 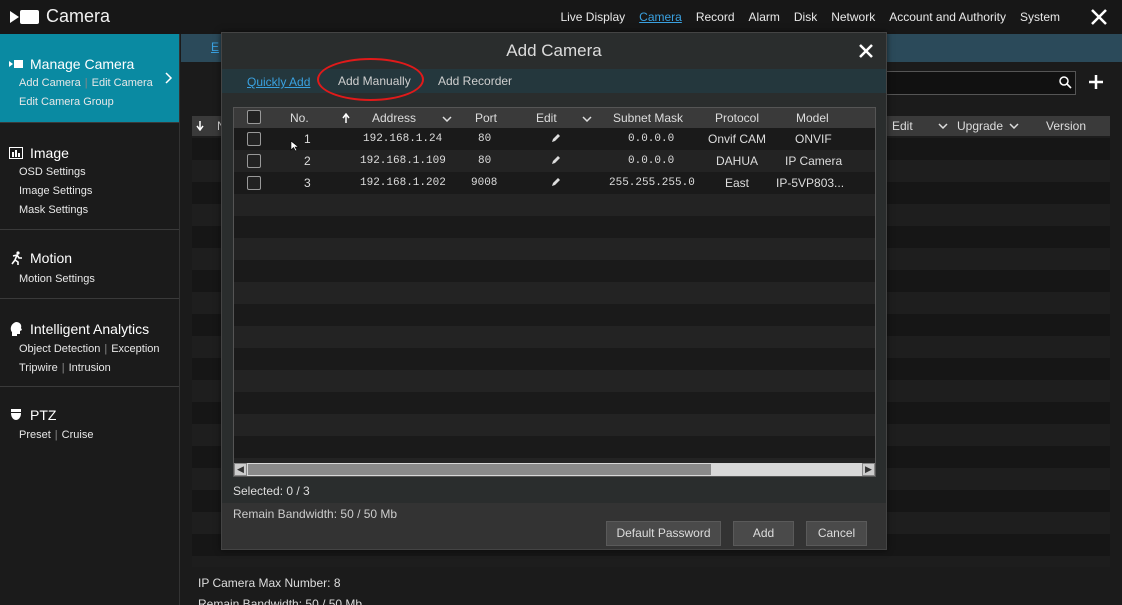 I want to click on tab-quickly-add: Quickly Add, so click(x=278, y=82).